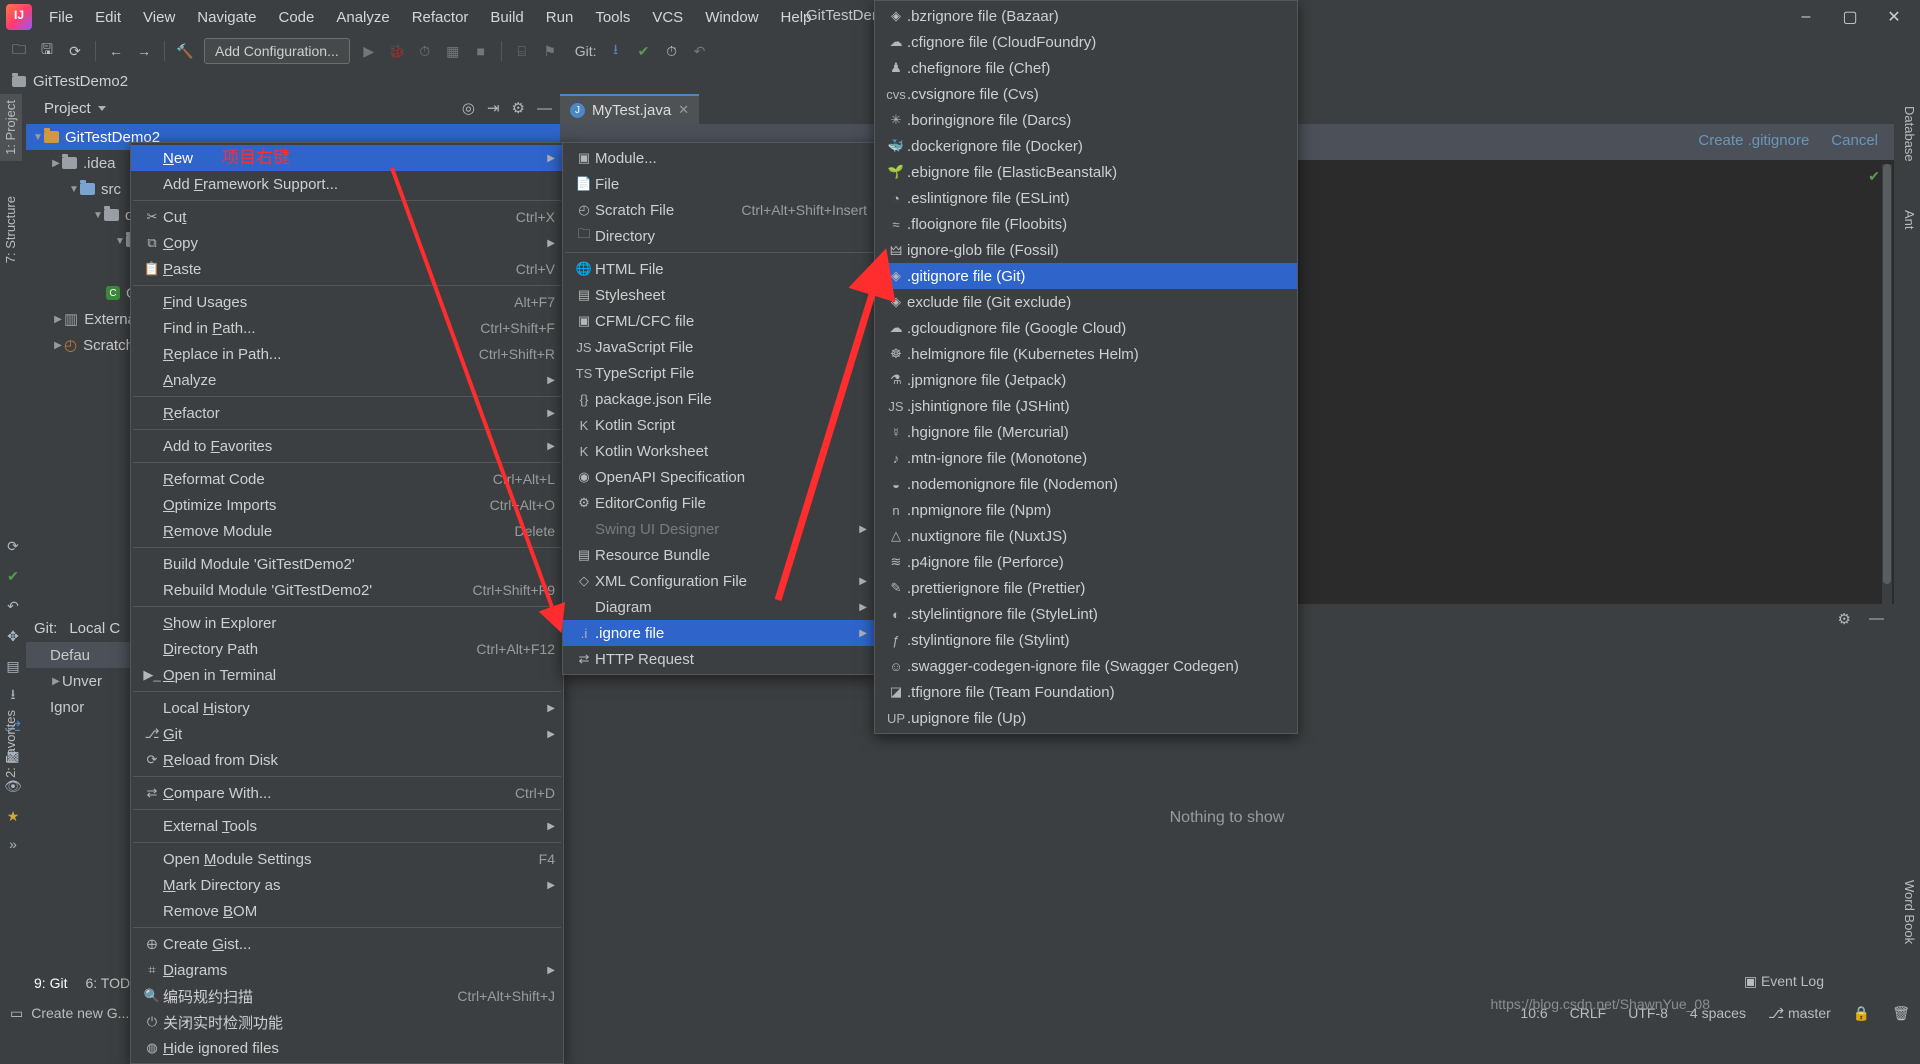 The width and height of the screenshot is (1920, 1064). Describe the element at coordinates (1086, 224) in the screenshot. I see `menu-item-flooignore-file-floobits: ≈ .flooignore file (Floobits)` at that location.